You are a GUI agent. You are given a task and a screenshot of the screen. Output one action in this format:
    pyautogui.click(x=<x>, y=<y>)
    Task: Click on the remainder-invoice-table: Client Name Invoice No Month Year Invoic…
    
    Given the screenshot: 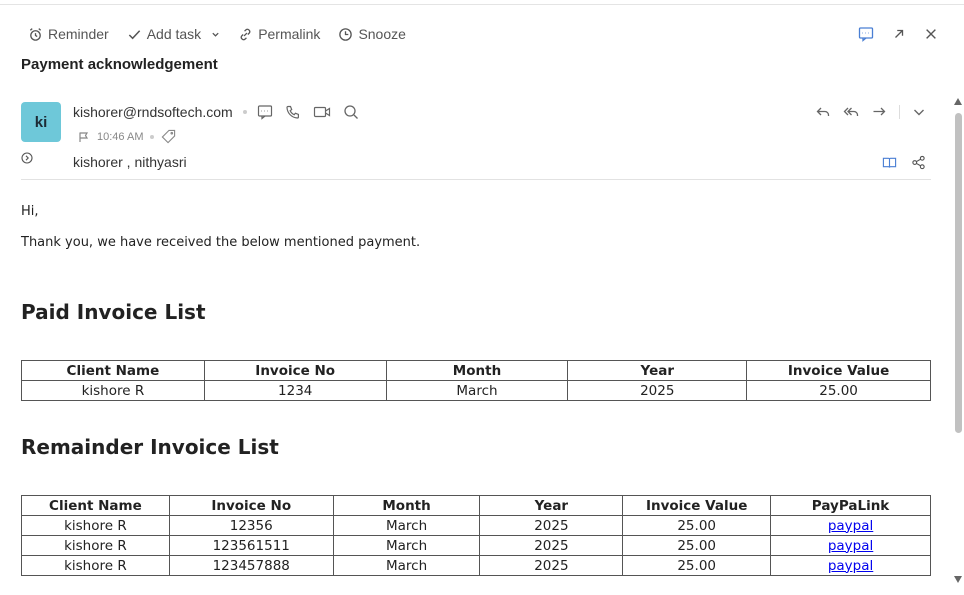 What is the action you would take?
    pyautogui.click(x=476, y=535)
    